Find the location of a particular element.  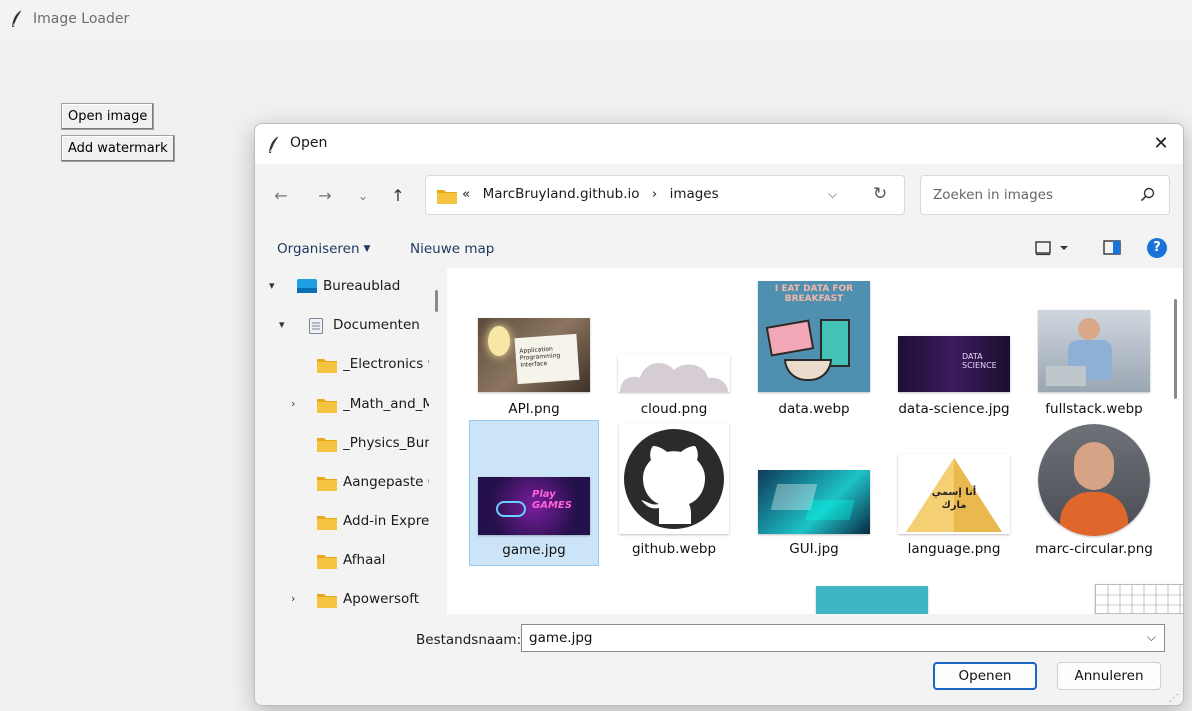

recent-locations-icon: ⌄ is located at coordinates (363, 196).